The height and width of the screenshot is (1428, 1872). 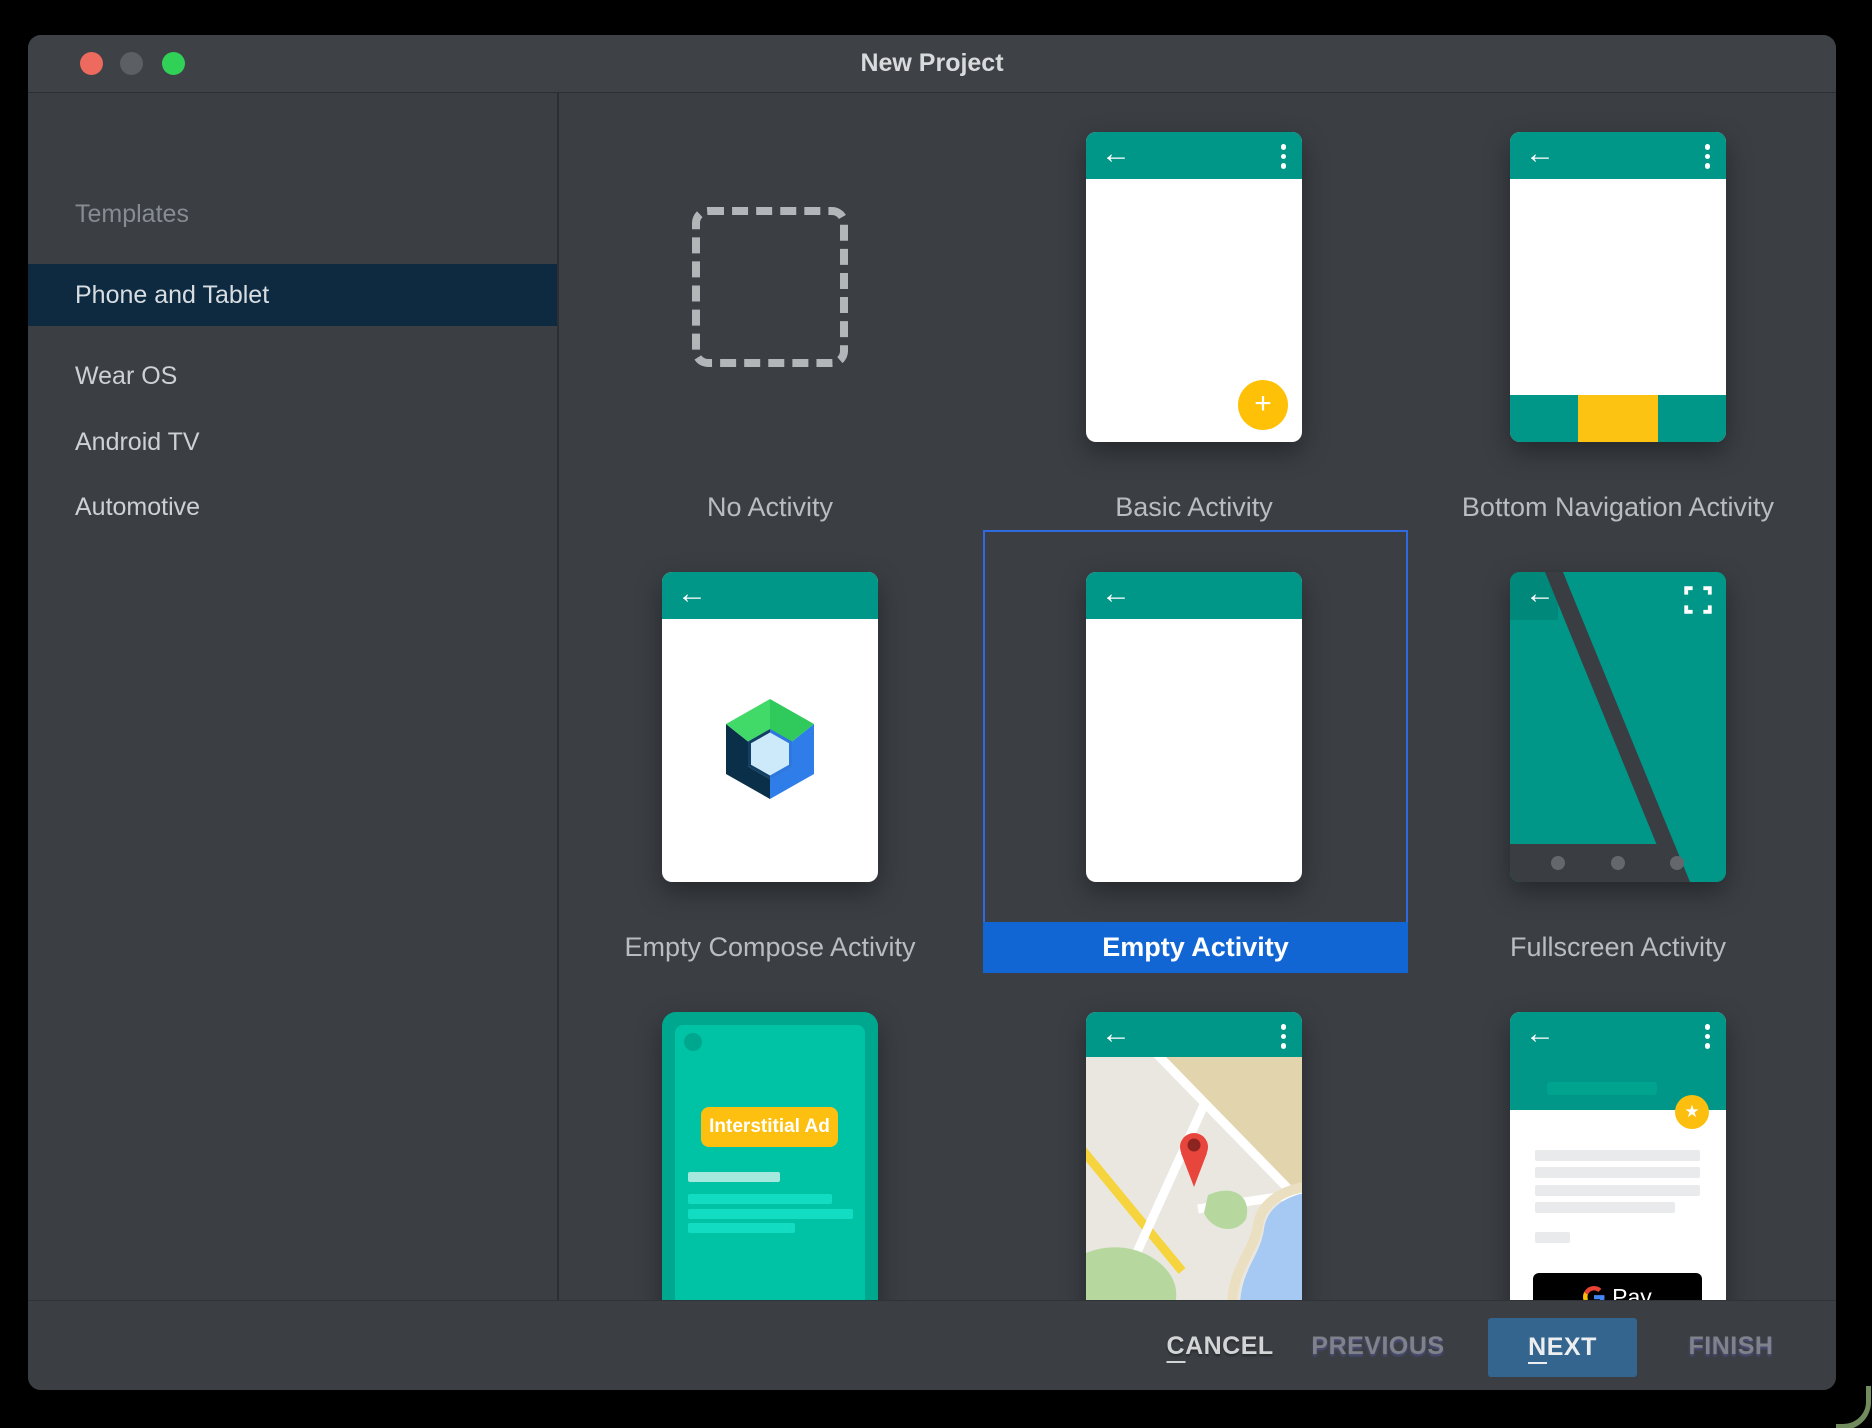 I want to click on next-button: NEXT, so click(x=1562, y=1347).